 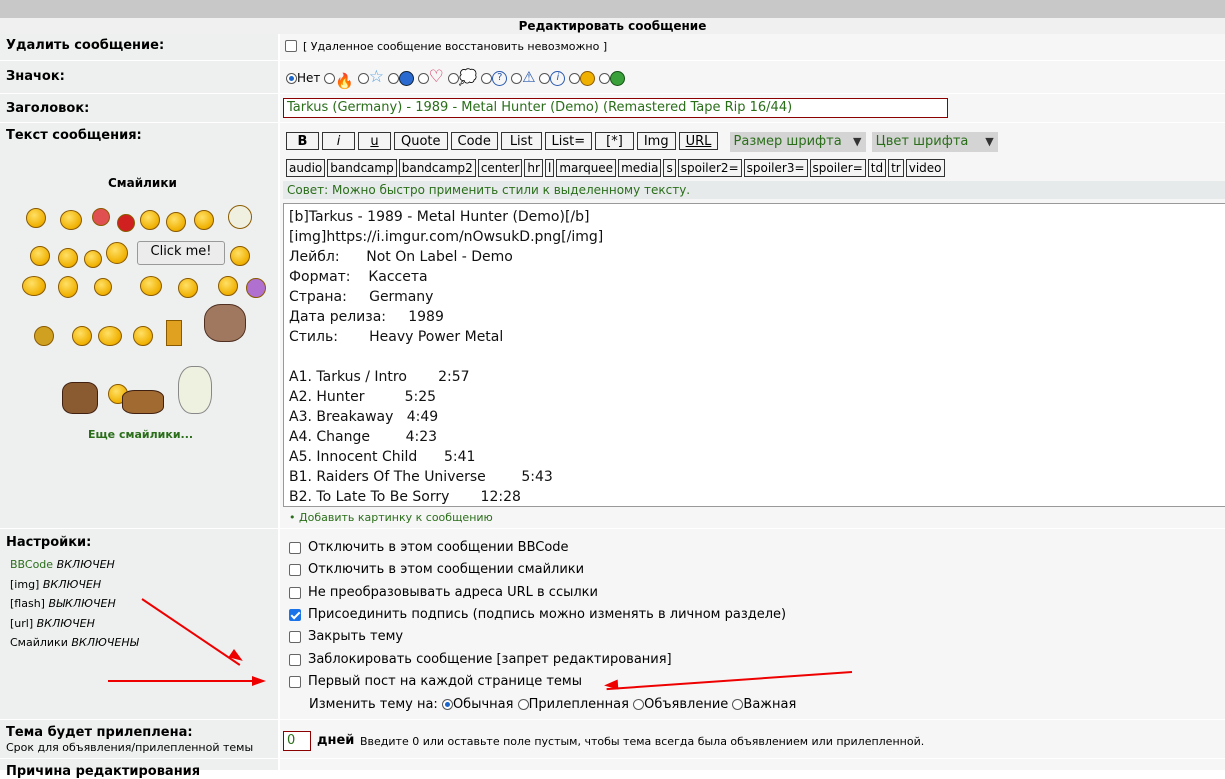 I want to click on option-close-topic: Закрыть тему, so click(x=346, y=636).